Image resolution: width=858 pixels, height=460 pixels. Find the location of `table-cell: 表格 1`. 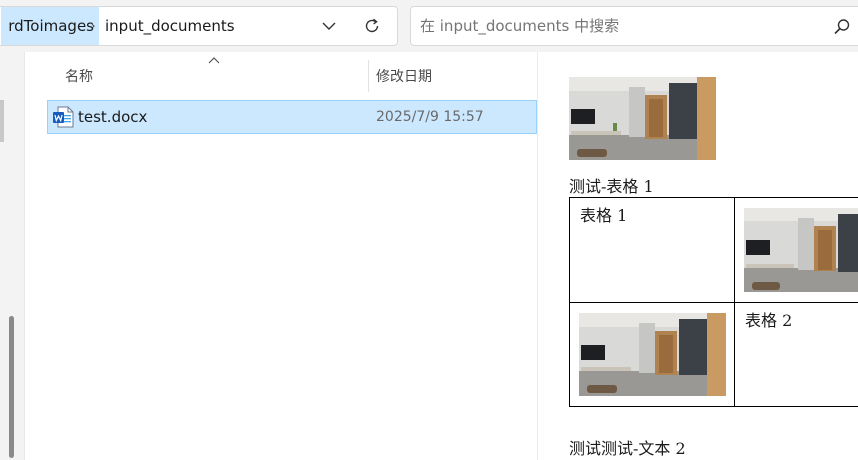

table-cell: 表格 1 is located at coordinates (652, 250).